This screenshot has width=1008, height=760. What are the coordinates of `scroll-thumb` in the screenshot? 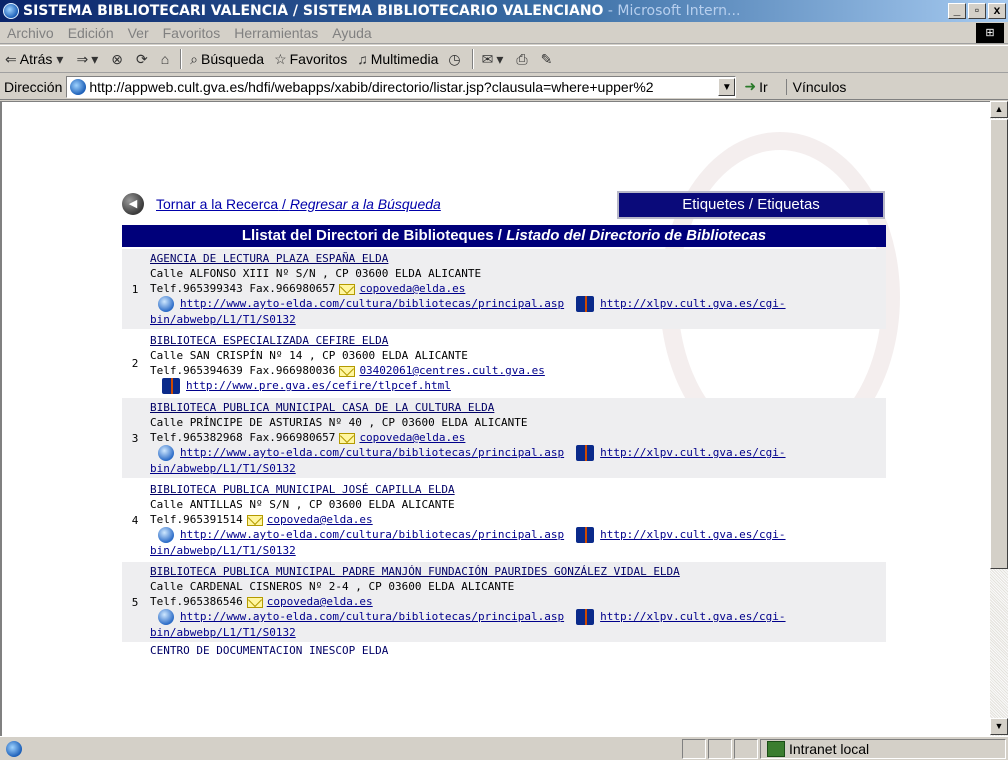 It's located at (999, 344).